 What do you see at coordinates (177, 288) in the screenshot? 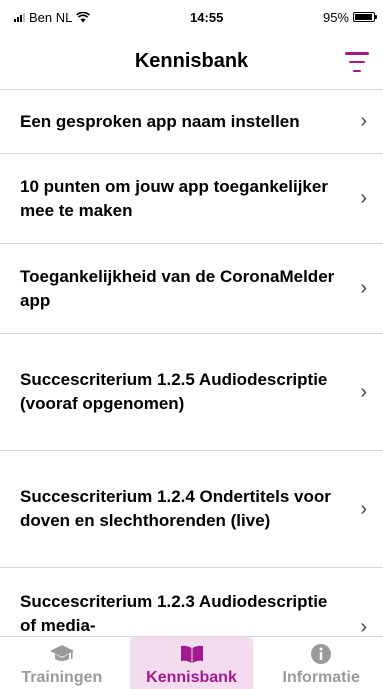
I see `list-item-label: Toegankelijkheid van de CoronaMelder app` at bounding box center [177, 288].